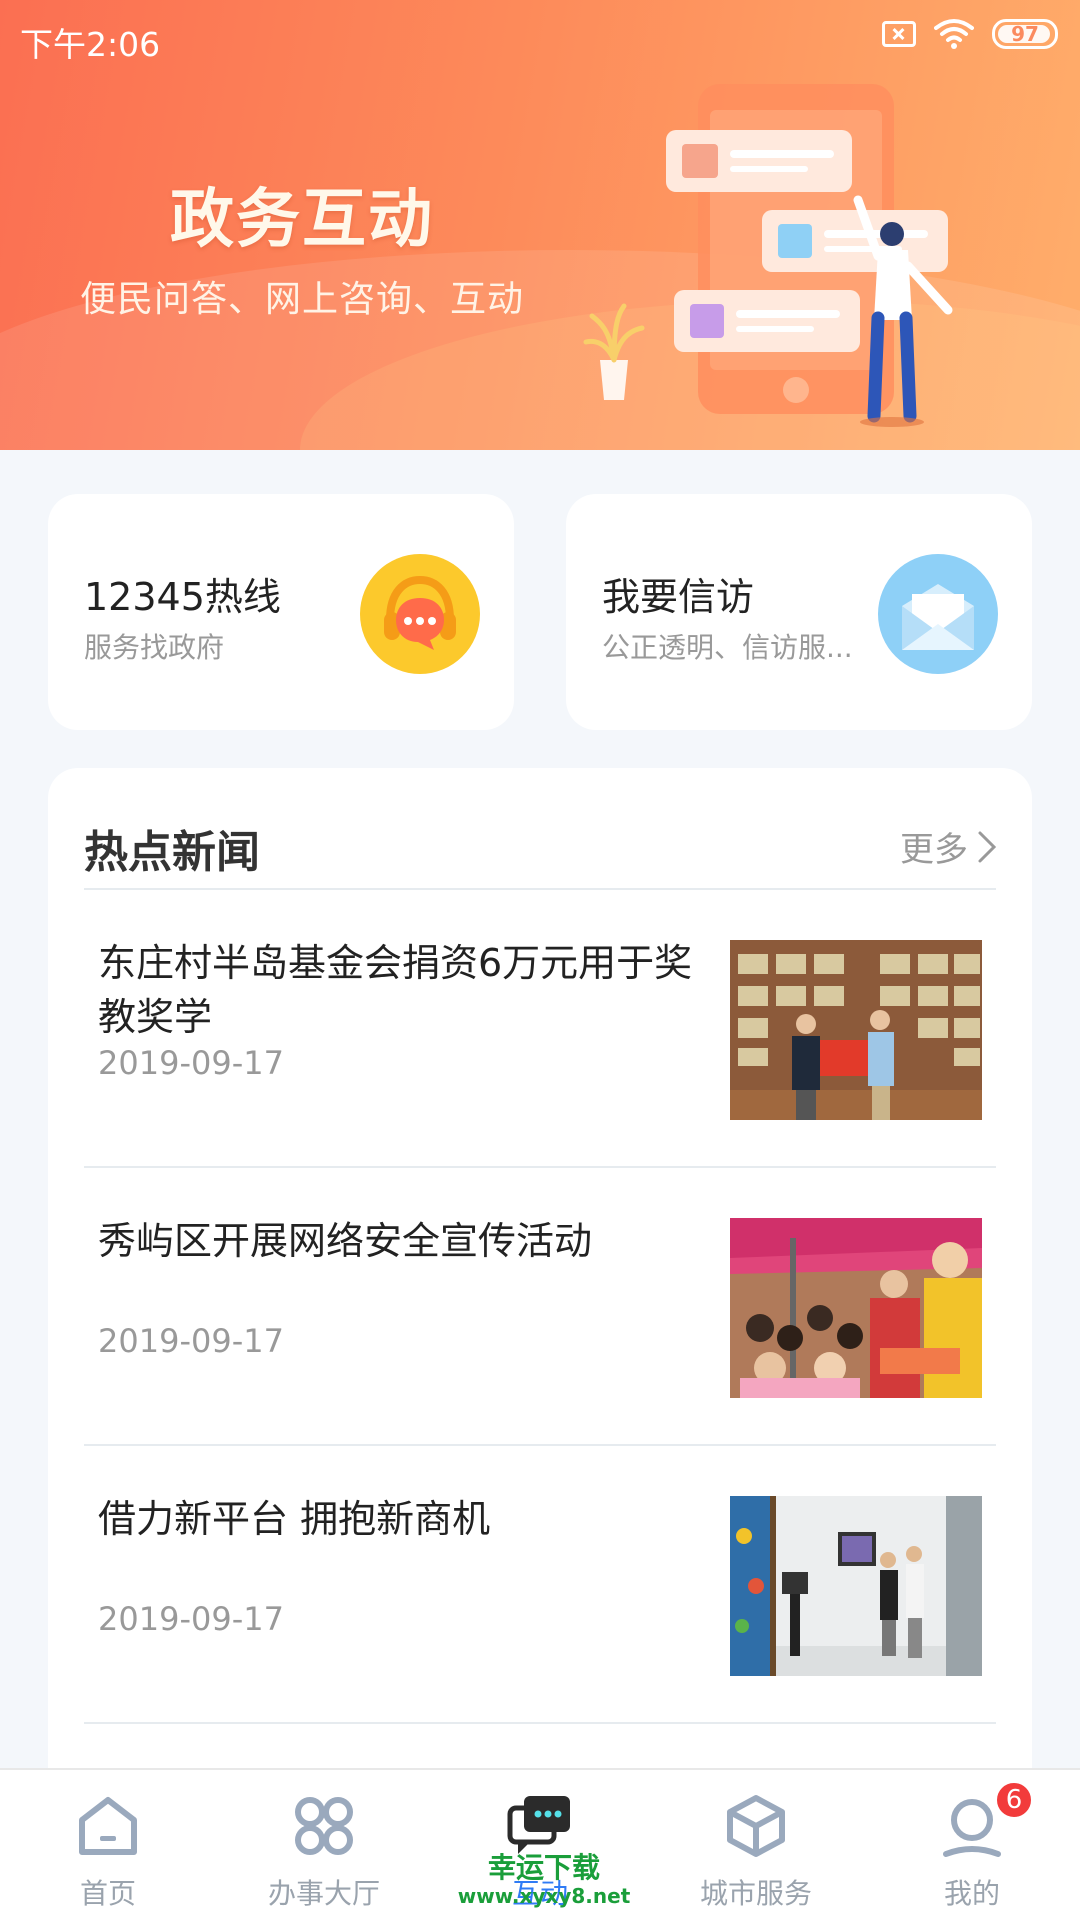 The image size is (1080, 1920). What do you see at coordinates (938, 614) in the screenshot?
I see `envelope-icon` at bounding box center [938, 614].